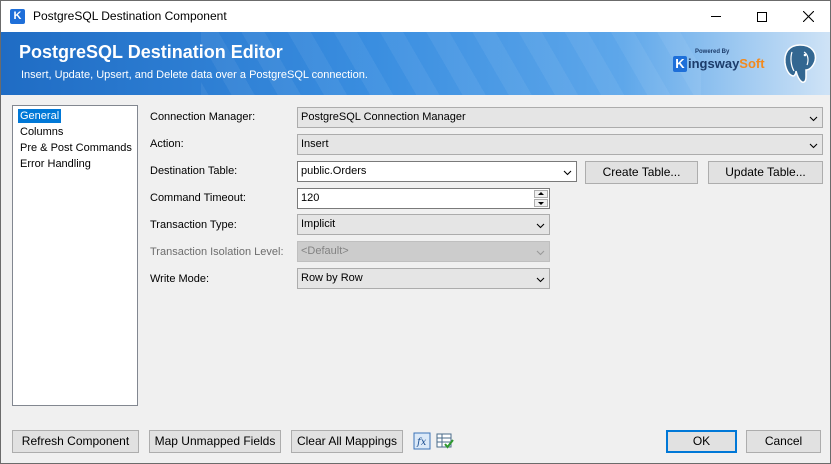 Image resolution: width=831 pixels, height=464 pixels. What do you see at coordinates (180, 279) in the screenshot?
I see `write-mode-label: Write Mode:` at bounding box center [180, 279].